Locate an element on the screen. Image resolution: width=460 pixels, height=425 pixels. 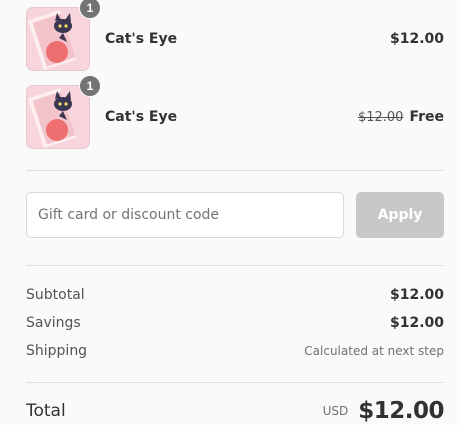
shipping-value: Calculated at next step is located at coordinates (374, 351).